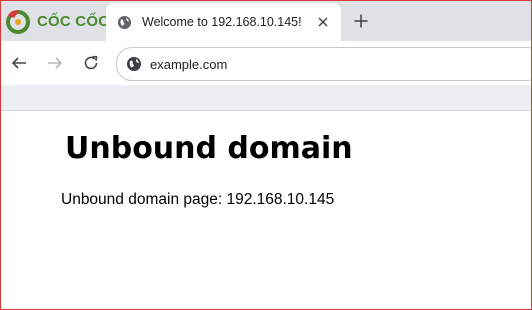 This screenshot has height=310, width=532. What do you see at coordinates (188, 64) in the screenshot?
I see `url-text: example.com` at bounding box center [188, 64].